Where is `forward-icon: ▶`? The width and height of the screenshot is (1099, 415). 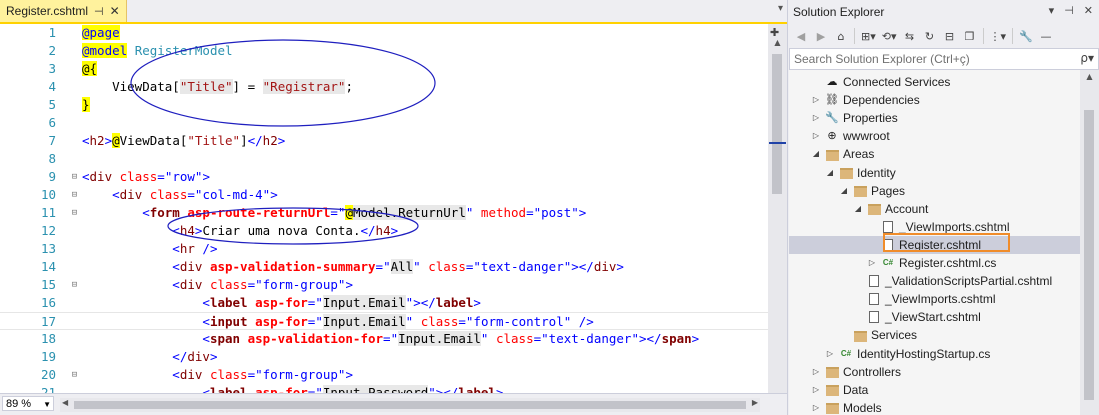 forward-icon: ▶ is located at coordinates (821, 36).